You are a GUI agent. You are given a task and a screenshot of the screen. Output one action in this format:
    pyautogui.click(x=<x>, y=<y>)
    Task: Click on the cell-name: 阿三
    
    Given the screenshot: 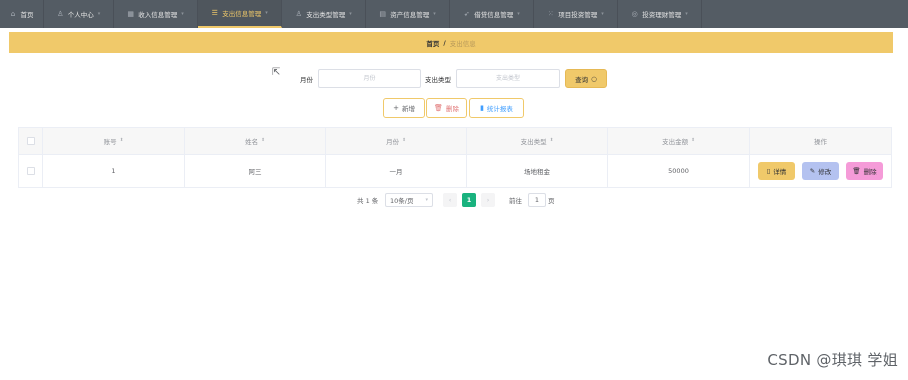 What is the action you would take?
    pyautogui.click(x=255, y=171)
    